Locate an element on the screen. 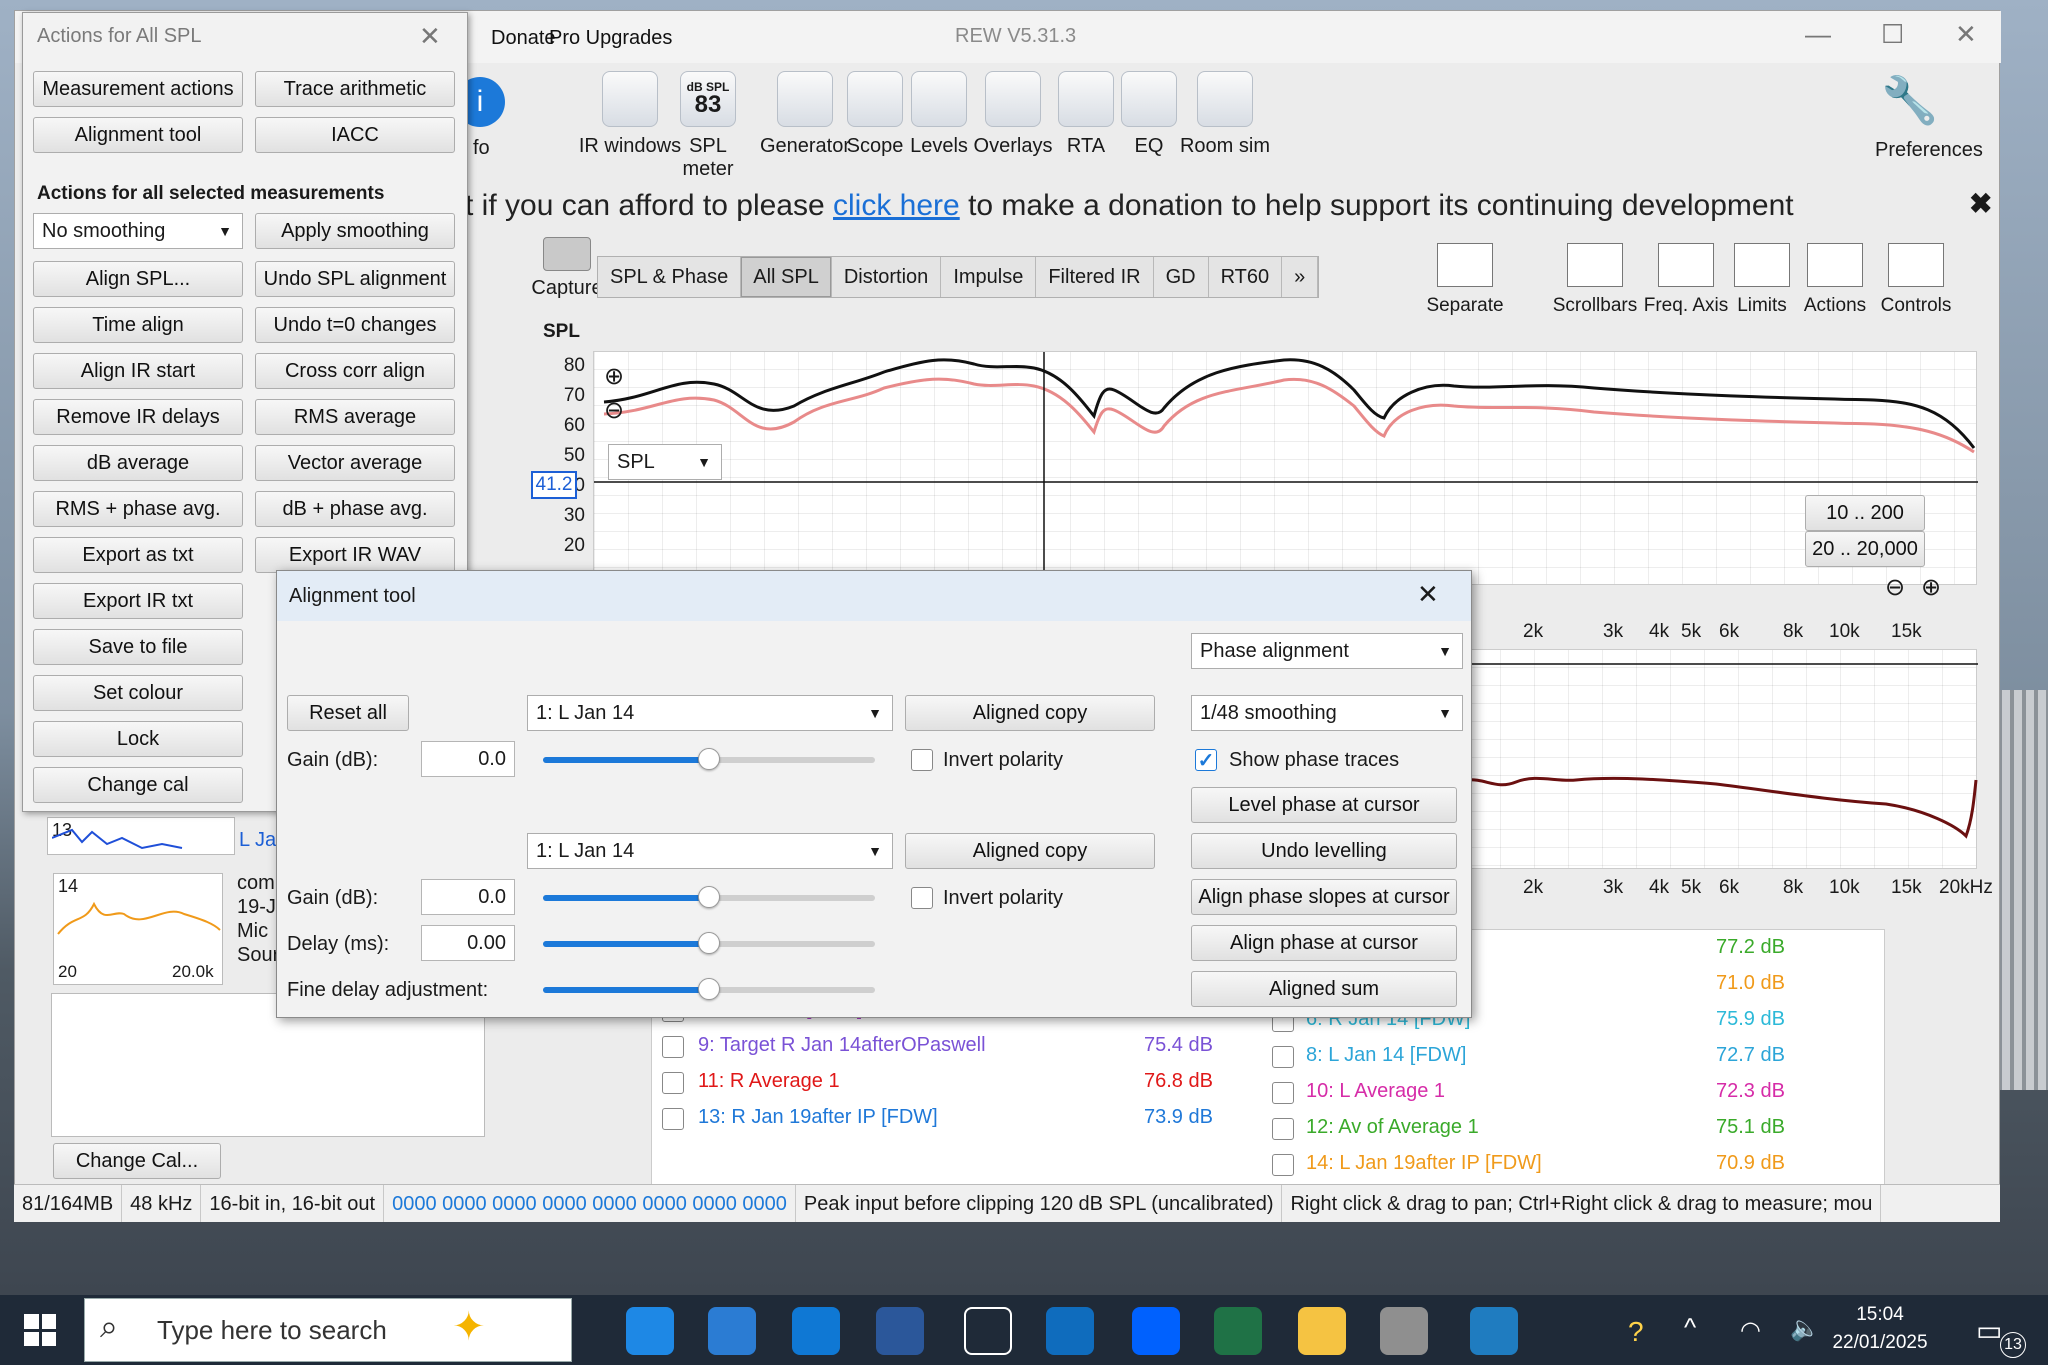  edge-icon is located at coordinates (650, 1331).